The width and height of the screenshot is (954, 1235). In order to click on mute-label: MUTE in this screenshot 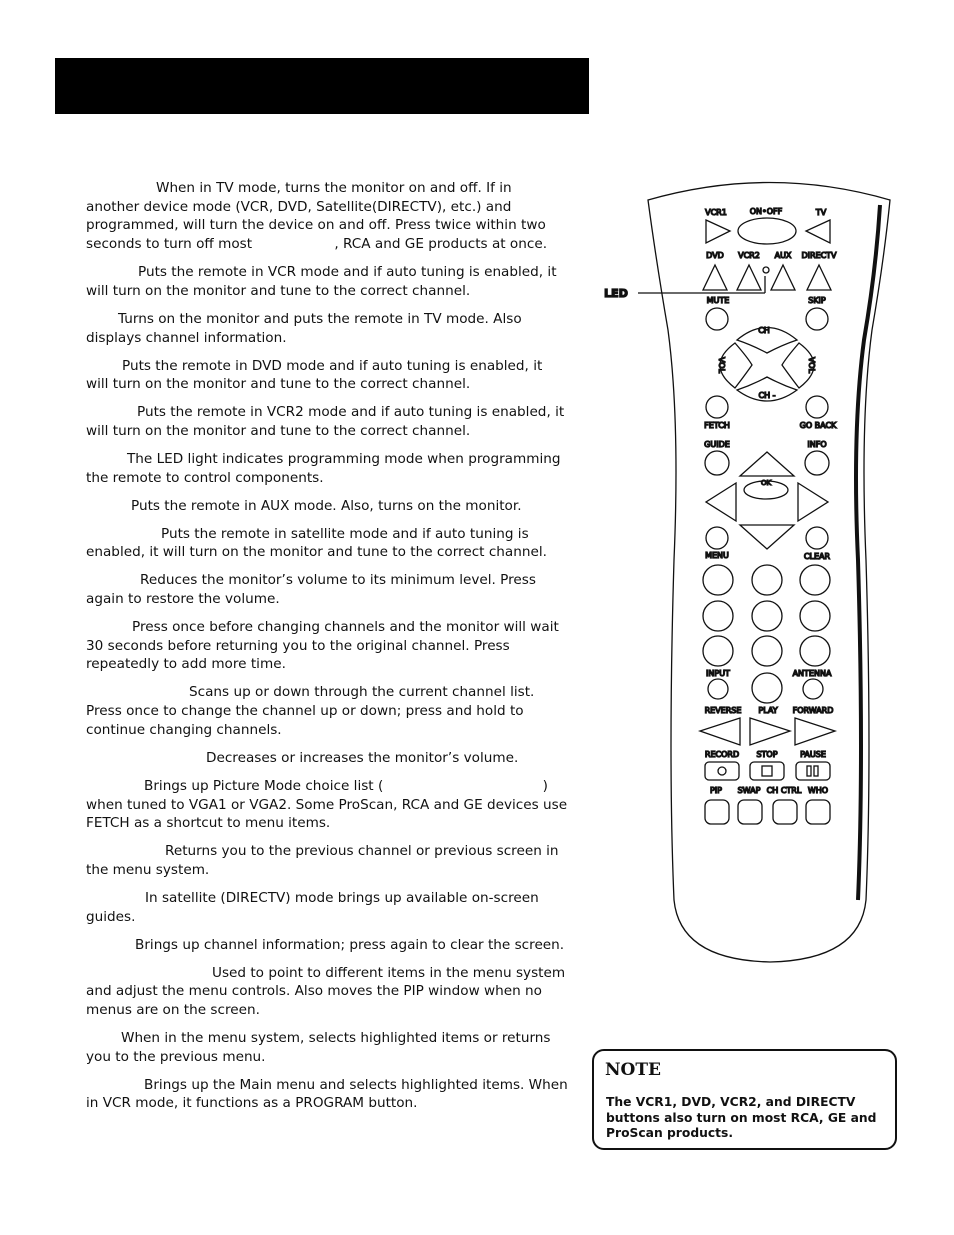, I will do `click(718, 300)`.